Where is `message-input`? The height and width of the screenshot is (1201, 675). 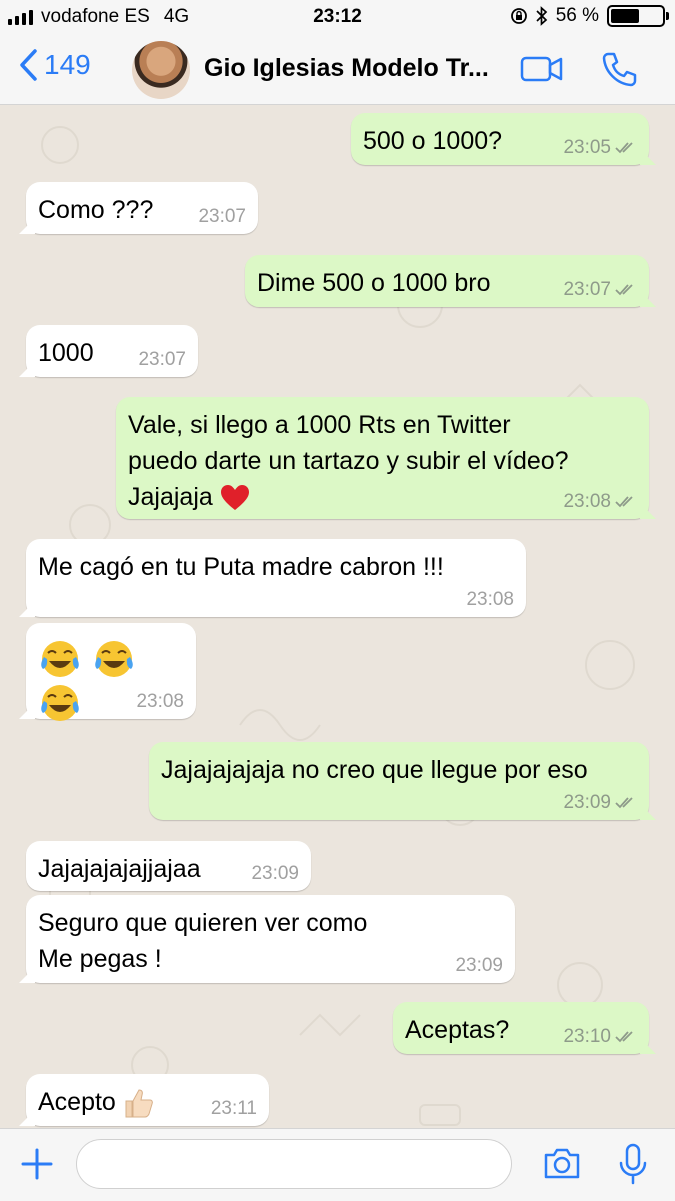 message-input is located at coordinates (294, 1164).